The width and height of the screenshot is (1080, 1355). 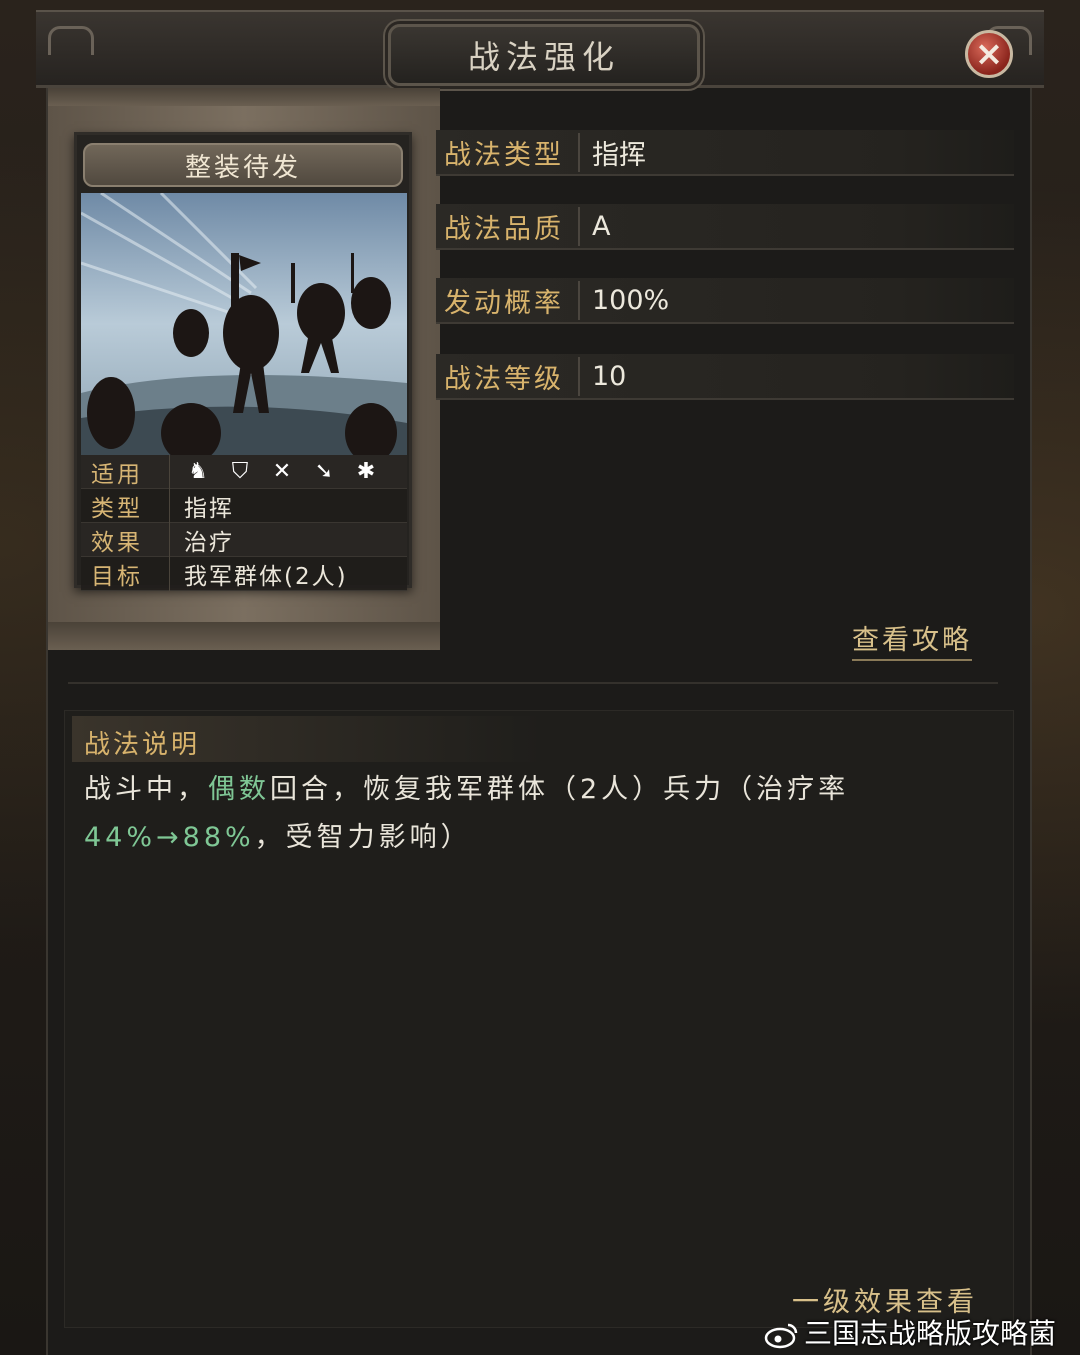 I want to click on card-stats: 适用 ♞ ⛉ ✕ ➘ ✱ 类型 指挥 效果 治疗 目标 我军群体(2人), so click(x=244, y=522).